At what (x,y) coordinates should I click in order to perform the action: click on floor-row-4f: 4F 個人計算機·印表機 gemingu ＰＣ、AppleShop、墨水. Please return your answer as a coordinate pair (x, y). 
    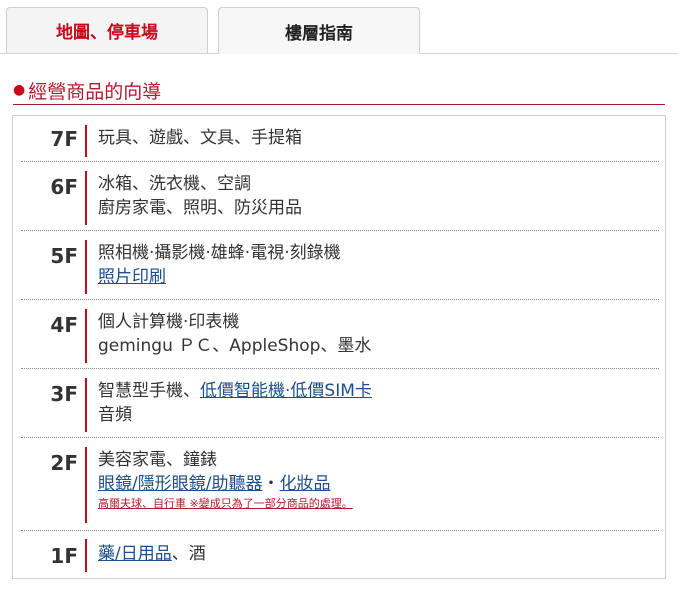
    Looking at the image, I should click on (340, 334).